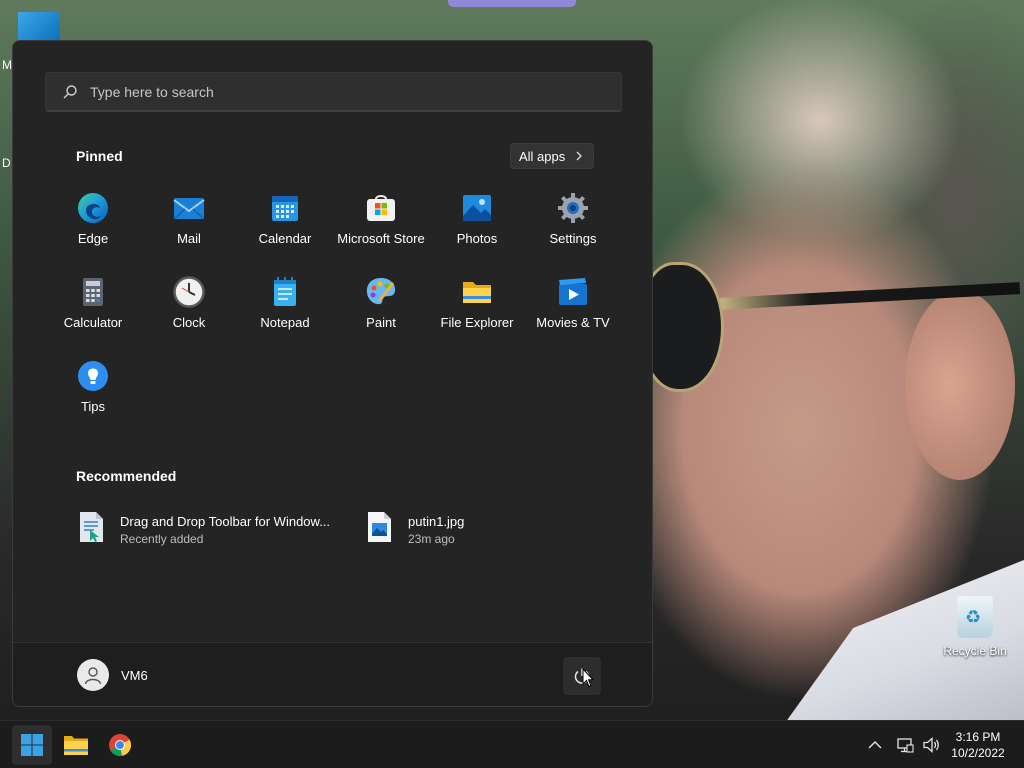  I want to click on notepad-icon, so click(285, 291).